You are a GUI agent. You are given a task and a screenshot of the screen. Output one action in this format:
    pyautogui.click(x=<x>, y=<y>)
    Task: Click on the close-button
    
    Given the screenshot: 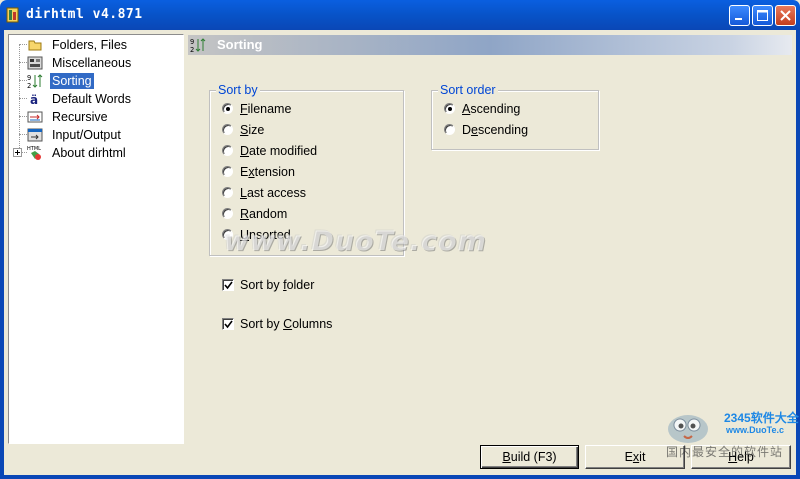 What is the action you would take?
    pyautogui.click(x=785, y=15)
    